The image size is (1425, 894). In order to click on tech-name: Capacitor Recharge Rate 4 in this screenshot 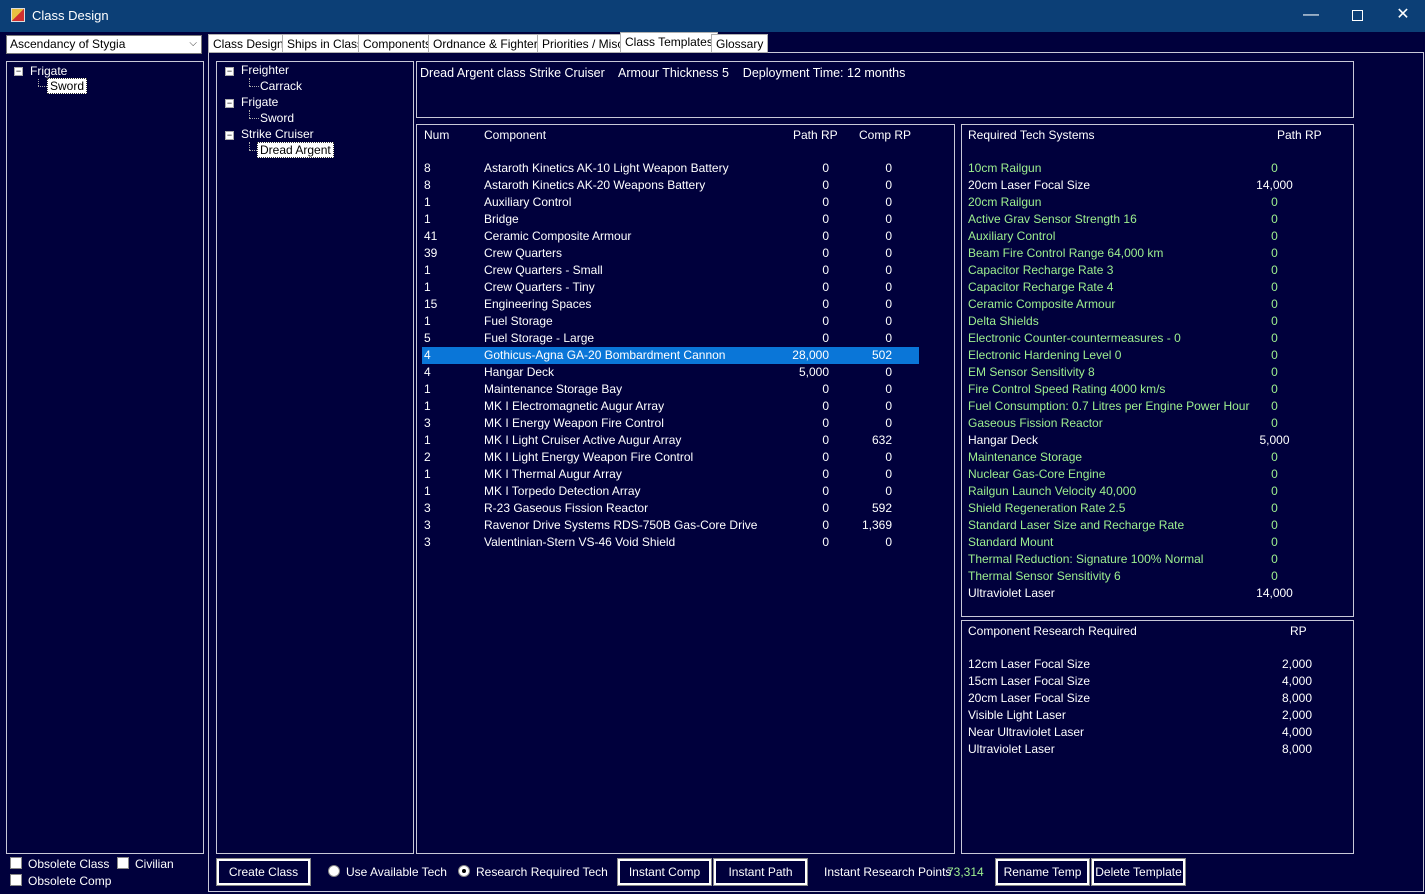, I will do `click(1040, 287)`.